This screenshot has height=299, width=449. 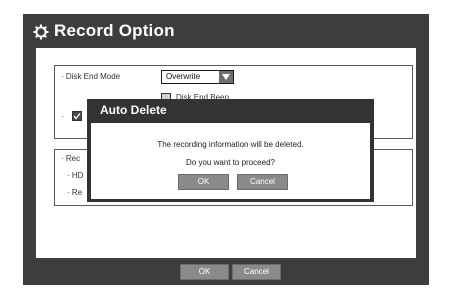 What do you see at coordinates (226, 77) in the screenshot?
I see `chevron-down-icon` at bounding box center [226, 77].